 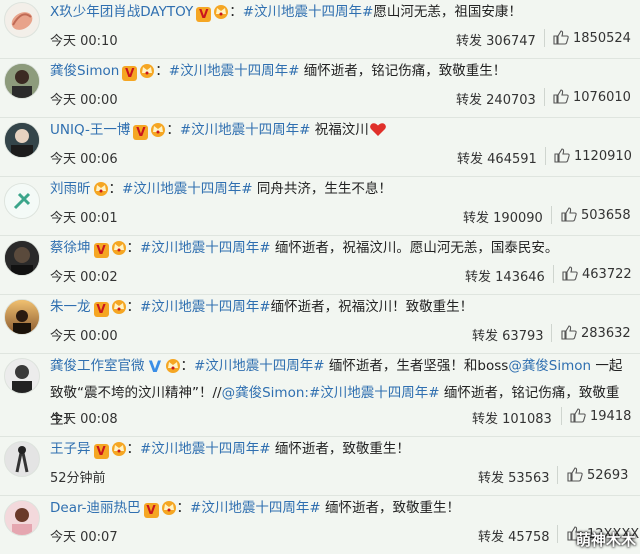 I want to click on repost-value: 101083, so click(x=527, y=419).